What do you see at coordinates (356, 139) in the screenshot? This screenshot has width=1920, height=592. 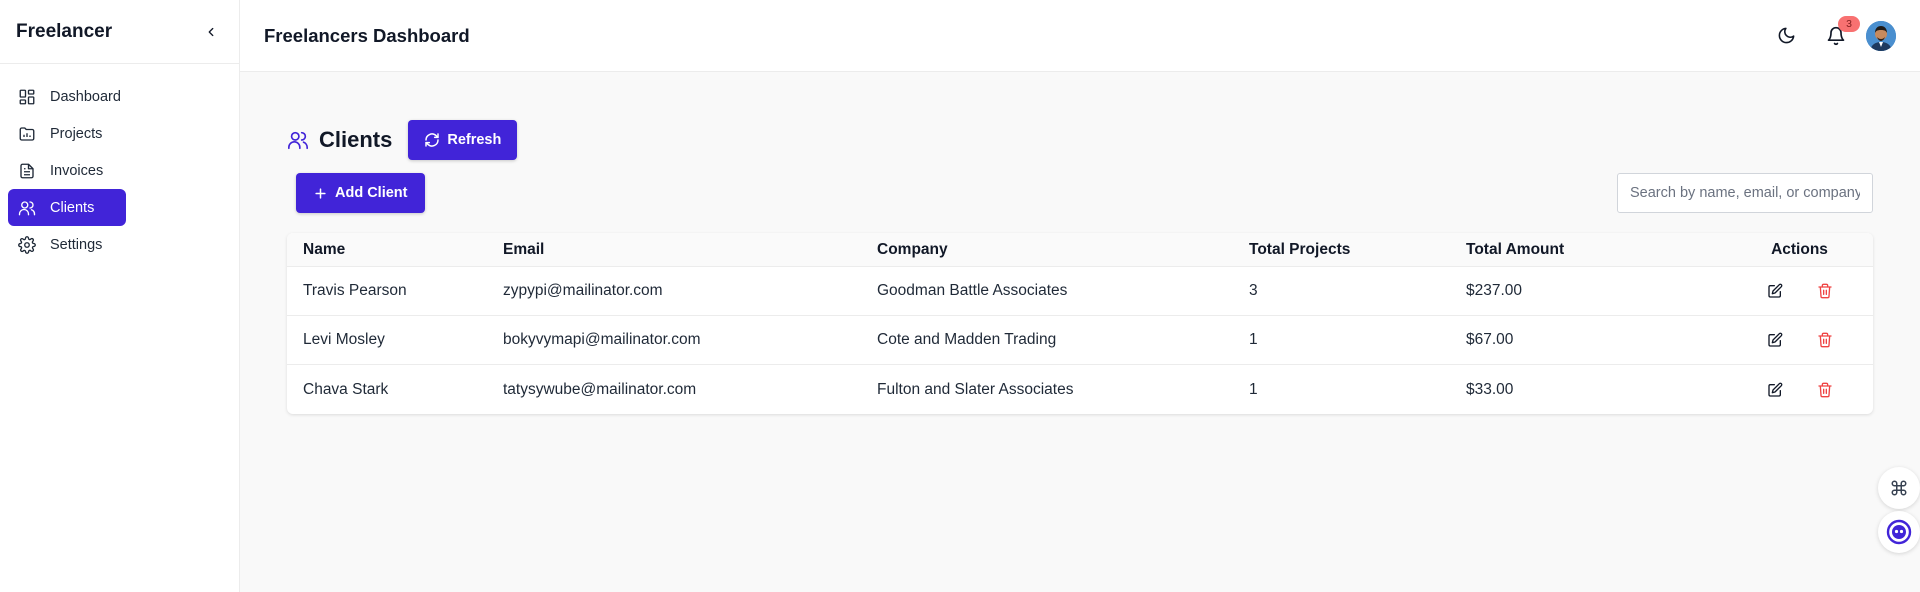 I see `section-title: Clients` at bounding box center [356, 139].